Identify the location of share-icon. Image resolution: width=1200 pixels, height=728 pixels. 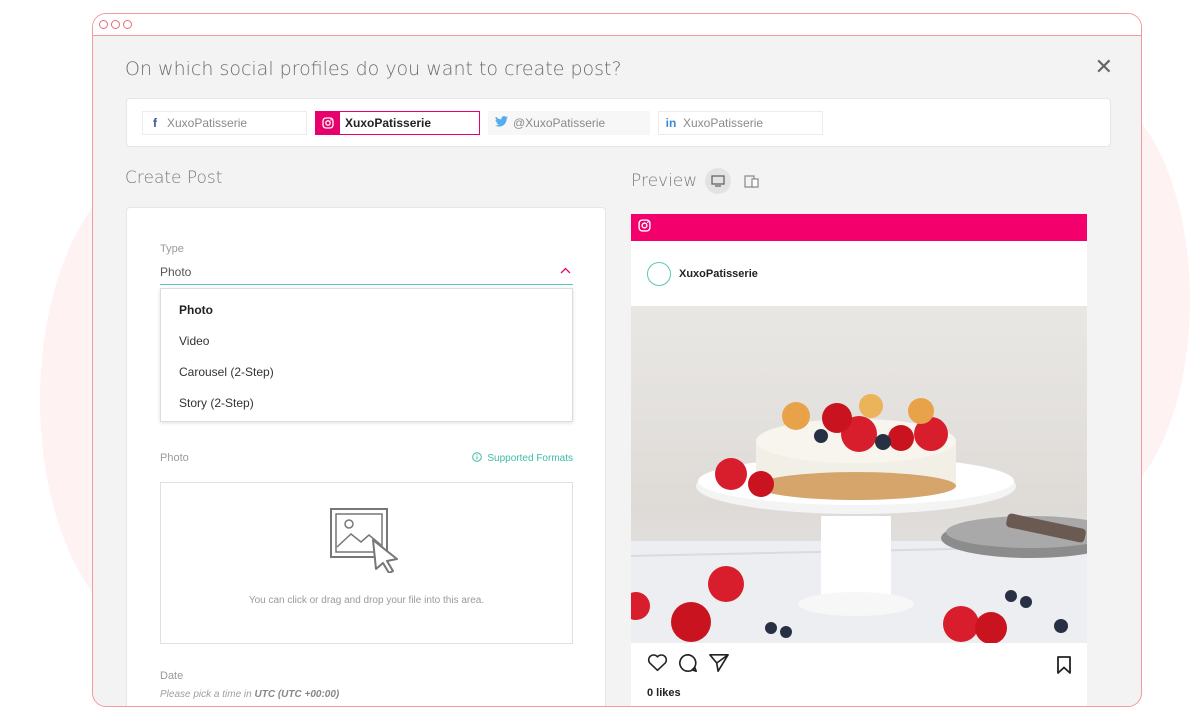
(719, 665).